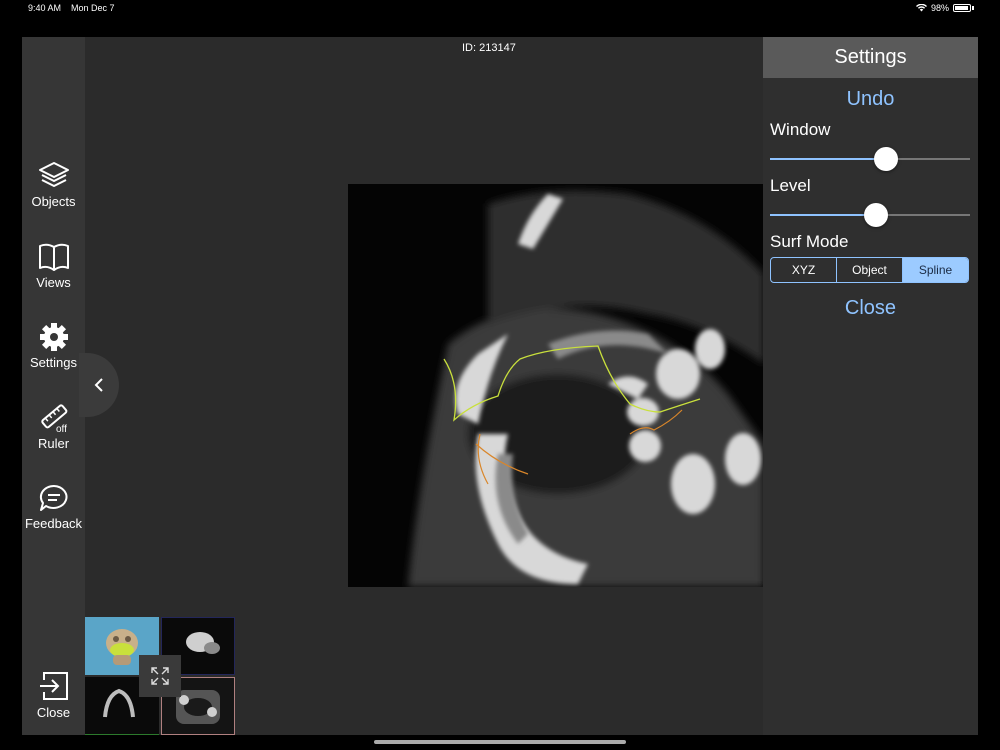  Describe the element at coordinates (500, 8) in the screenshot. I see `status-bar: 9:40 AM Mon Dec 7 98%` at that location.